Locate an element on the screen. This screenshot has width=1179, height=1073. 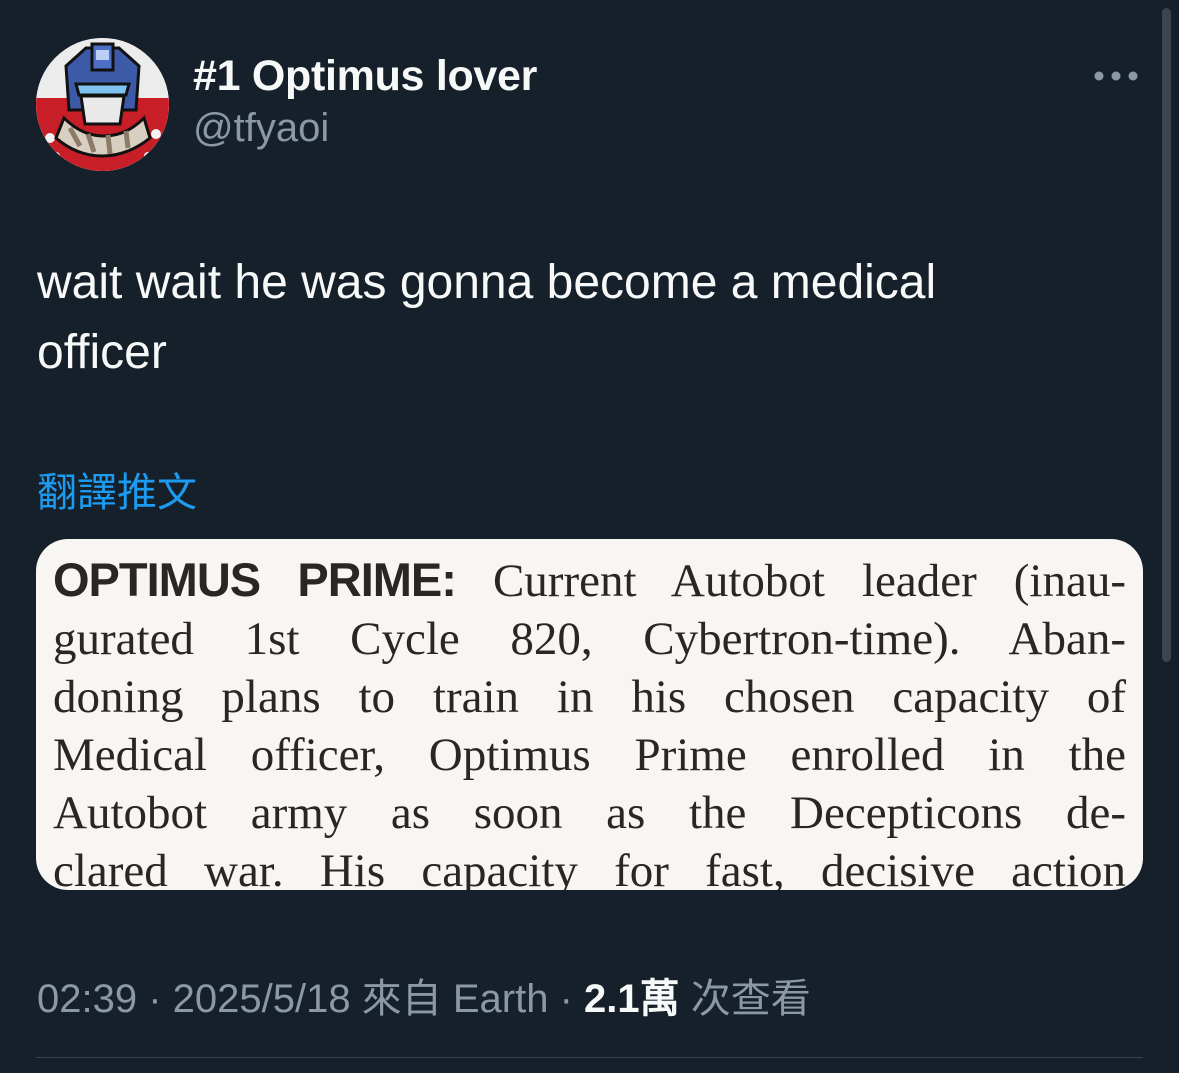
tweet-source: 來自 Earth is located at coordinates (449, 999).